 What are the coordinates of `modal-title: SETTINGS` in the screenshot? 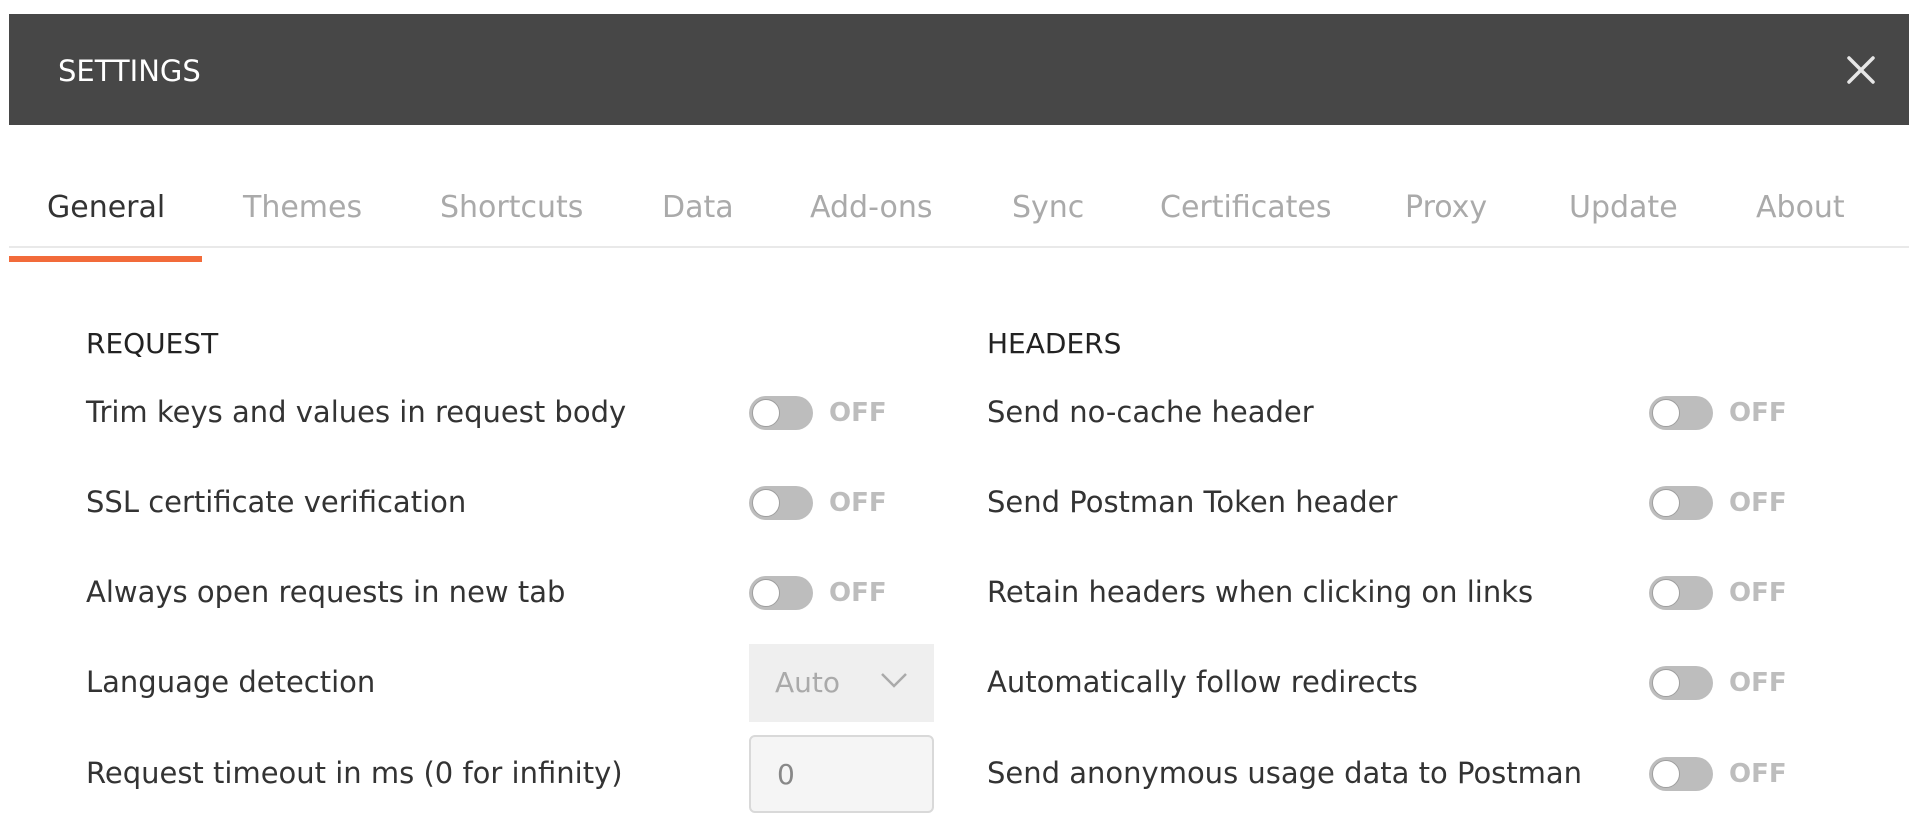 It's located at (129, 71).